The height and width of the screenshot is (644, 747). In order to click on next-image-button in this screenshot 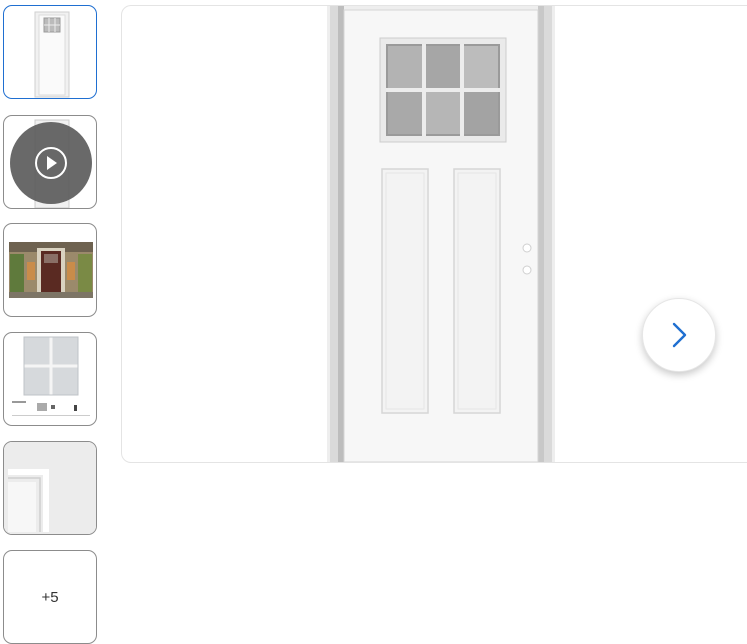, I will do `click(679, 335)`.